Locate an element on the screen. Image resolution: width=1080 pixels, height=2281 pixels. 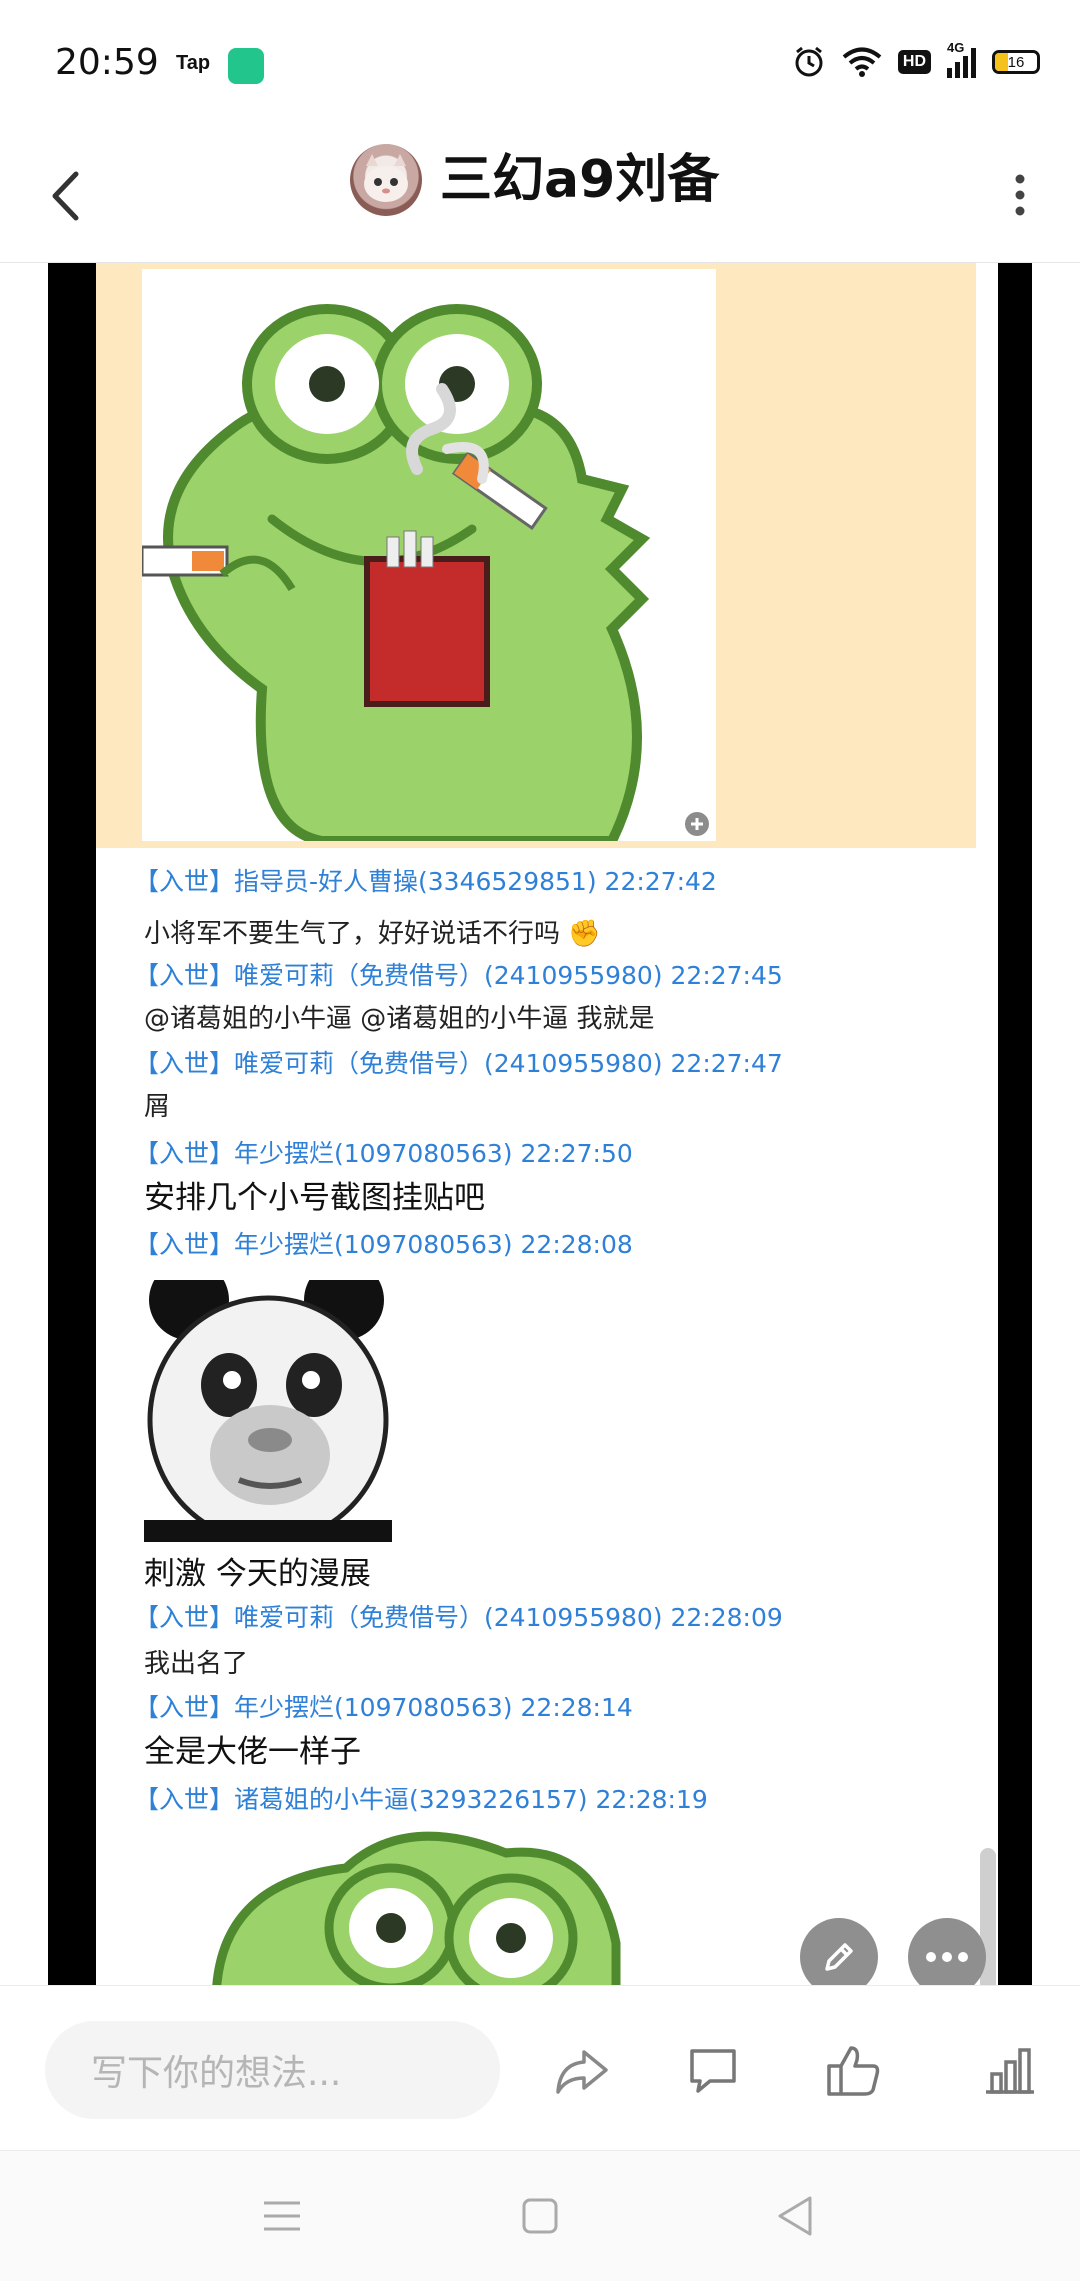
share-button is located at coordinates (582, 2071).